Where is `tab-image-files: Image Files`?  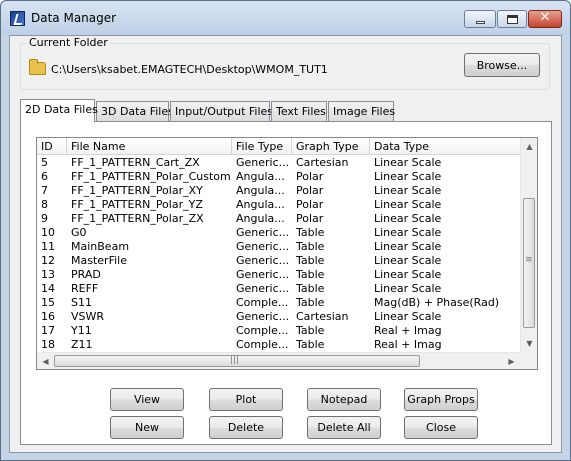 tab-image-files: Image Files is located at coordinates (361, 111).